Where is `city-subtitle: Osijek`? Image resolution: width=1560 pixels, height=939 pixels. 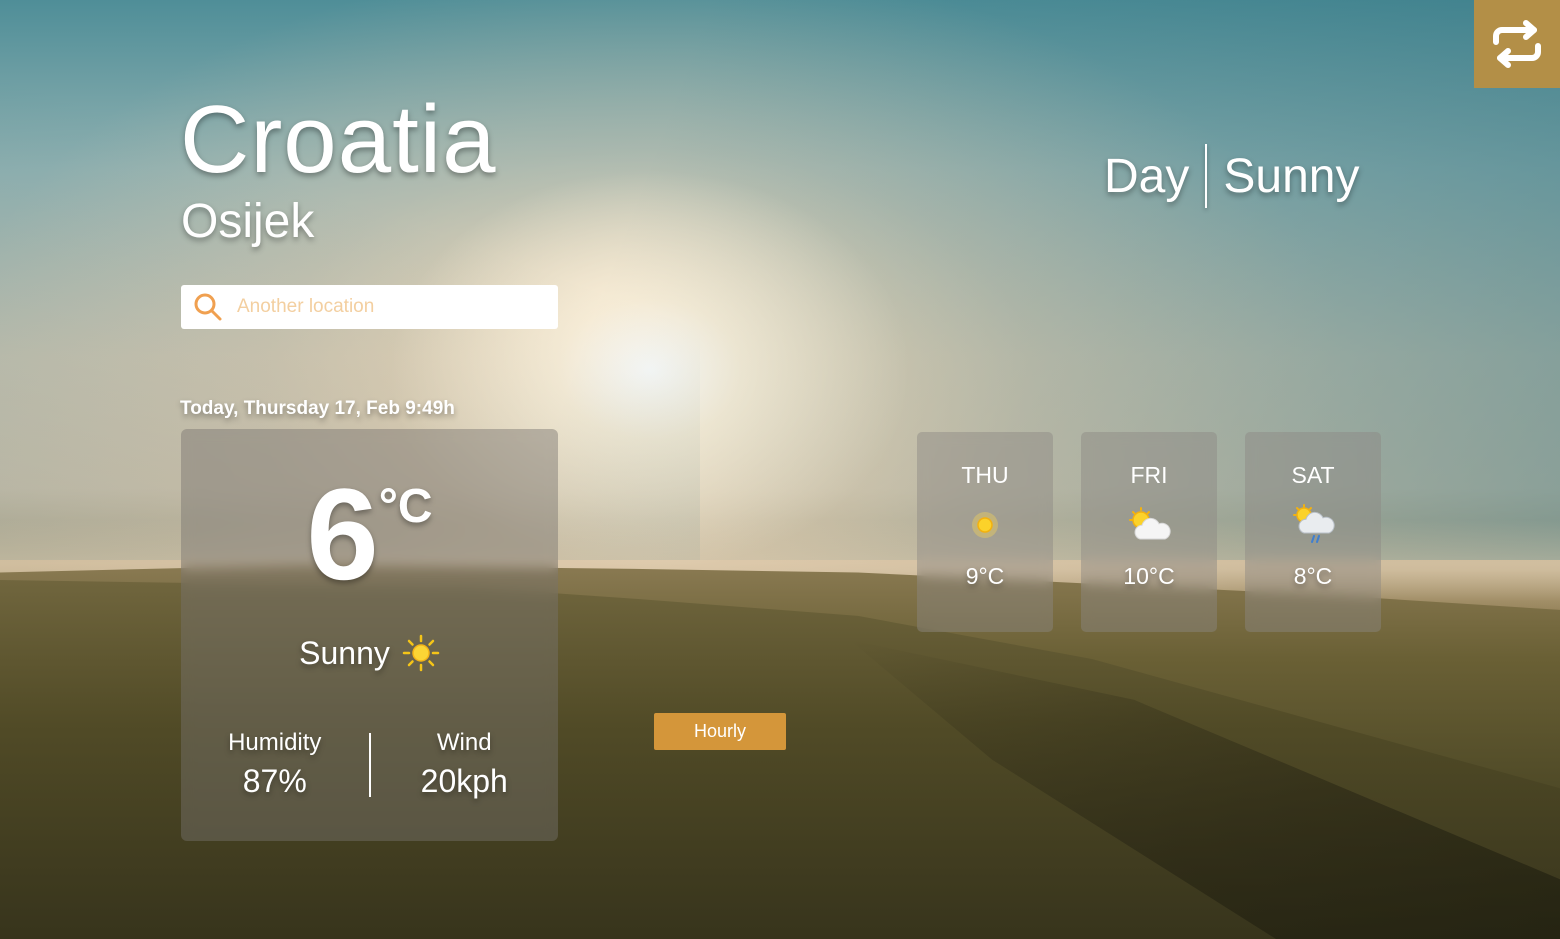
city-subtitle: Osijek is located at coordinates (248, 221).